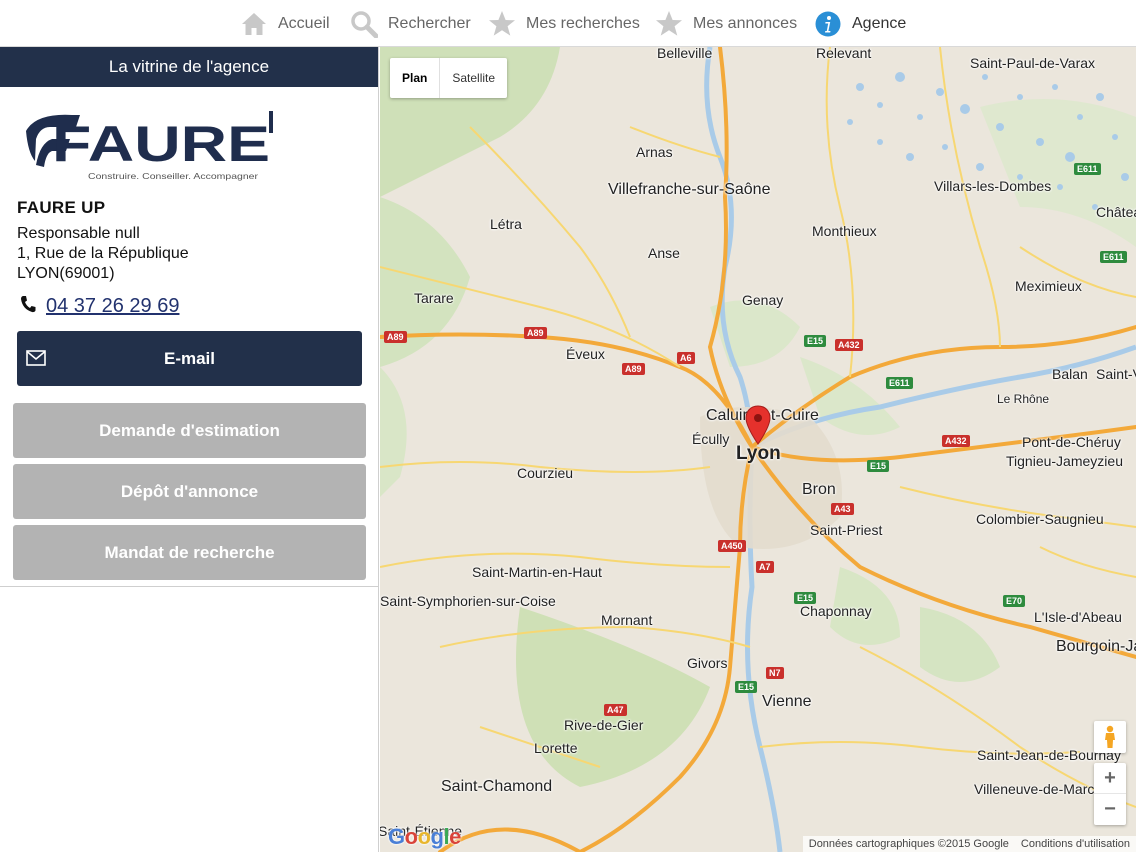 The height and width of the screenshot is (852, 1136). What do you see at coordinates (836, 611) in the screenshot?
I see `place-label: Chaponnay` at bounding box center [836, 611].